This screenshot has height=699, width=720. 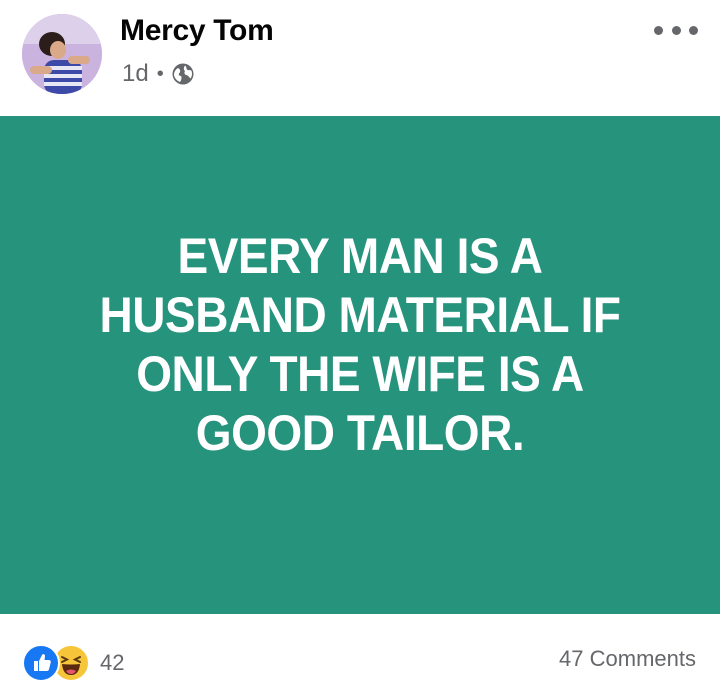 What do you see at coordinates (627, 659) in the screenshot?
I see `comments-link: 47 Comments` at bounding box center [627, 659].